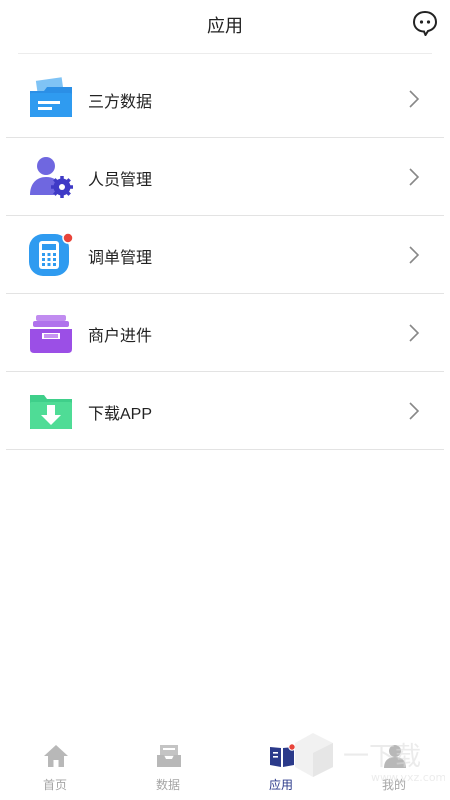 The image size is (450, 800). Describe the element at coordinates (282, 755) in the screenshot. I see `book-icon` at that location.